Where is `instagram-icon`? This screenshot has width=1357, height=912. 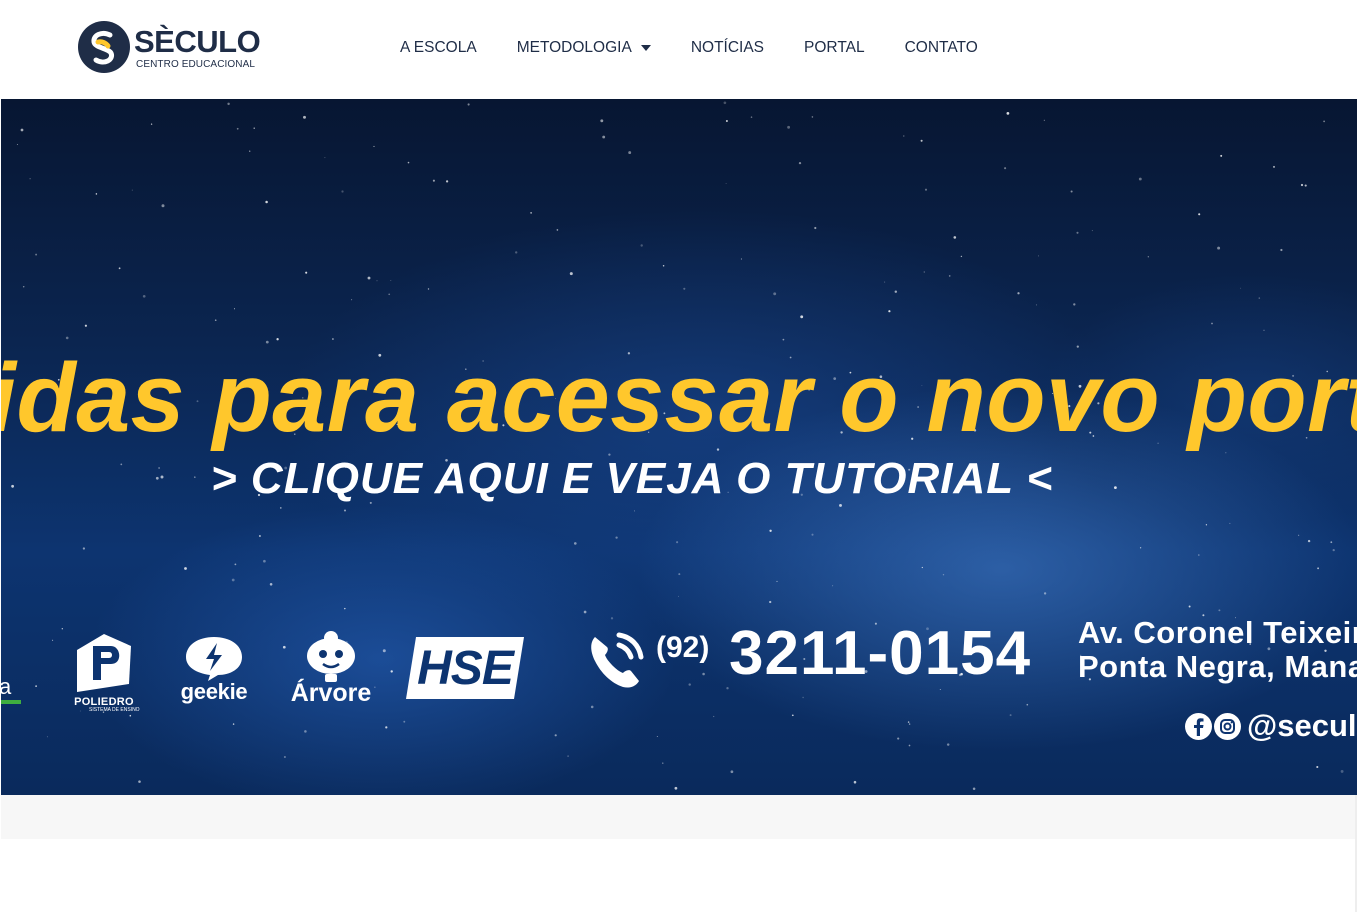 instagram-icon is located at coordinates (1227, 726).